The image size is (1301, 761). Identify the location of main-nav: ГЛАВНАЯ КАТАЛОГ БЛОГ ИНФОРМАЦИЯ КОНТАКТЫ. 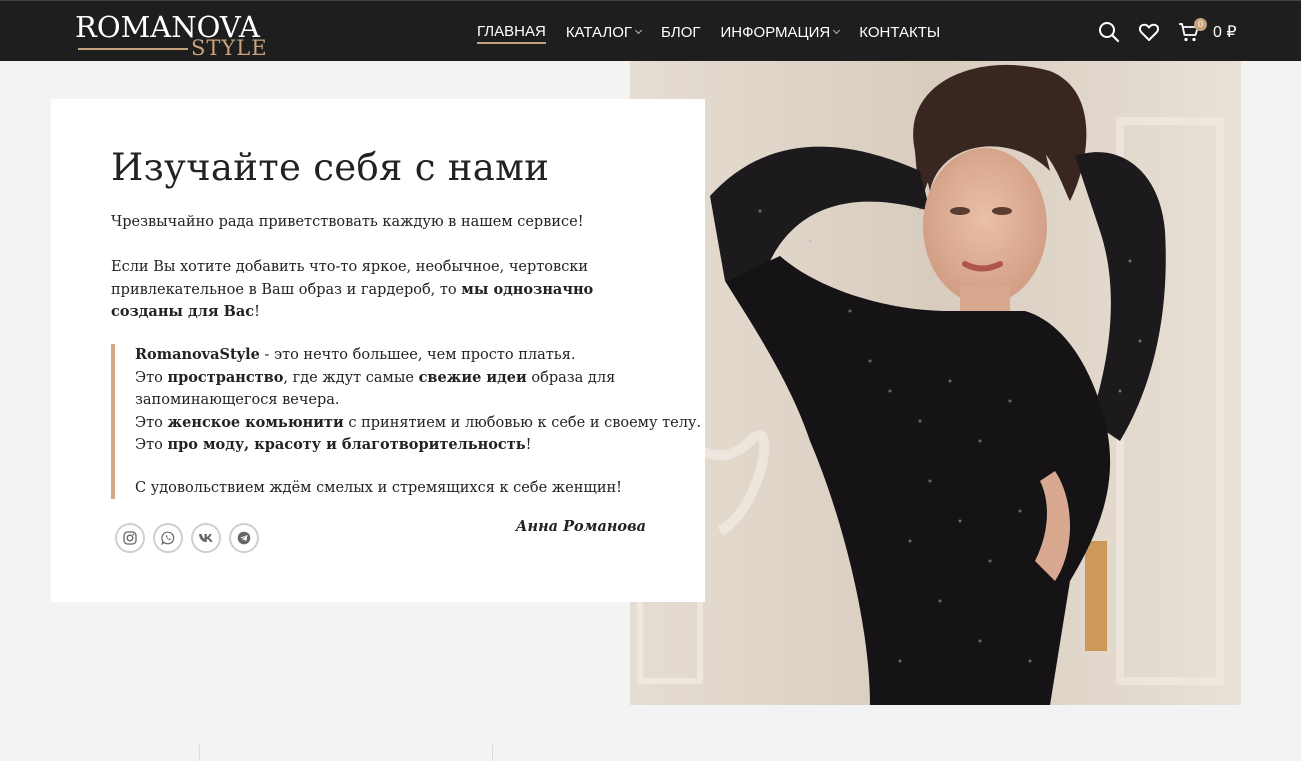
(718, 33).